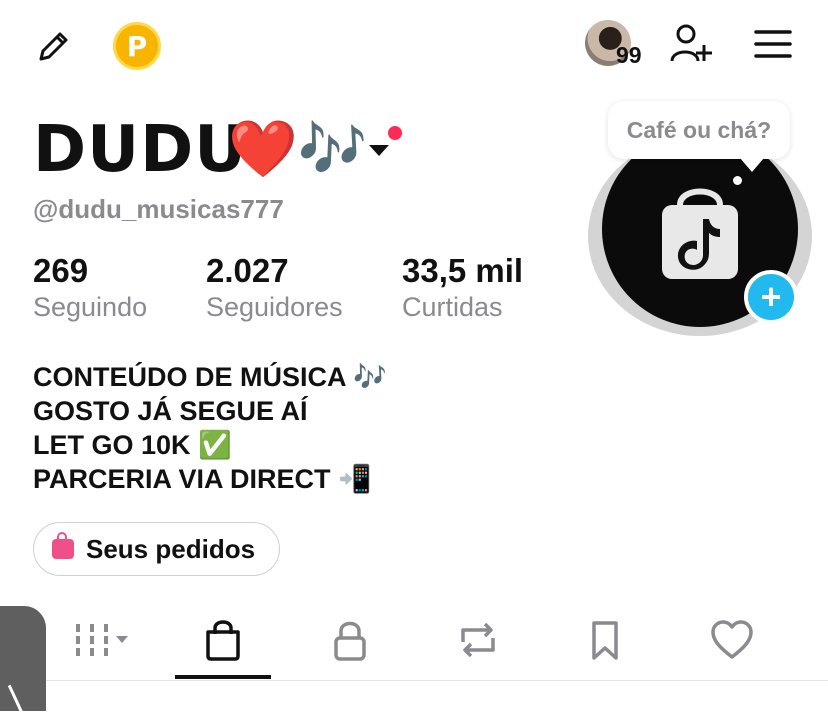  Describe the element at coordinates (202, 479) in the screenshot. I see `bio-line: PARCERIA VIA DIRECT 📲` at that location.